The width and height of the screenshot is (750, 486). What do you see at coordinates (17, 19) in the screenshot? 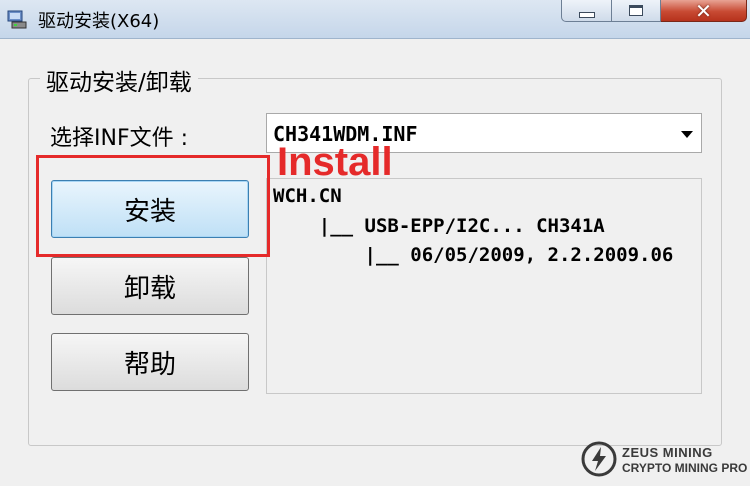
I see `app-icon` at bounding box center [17, 19].